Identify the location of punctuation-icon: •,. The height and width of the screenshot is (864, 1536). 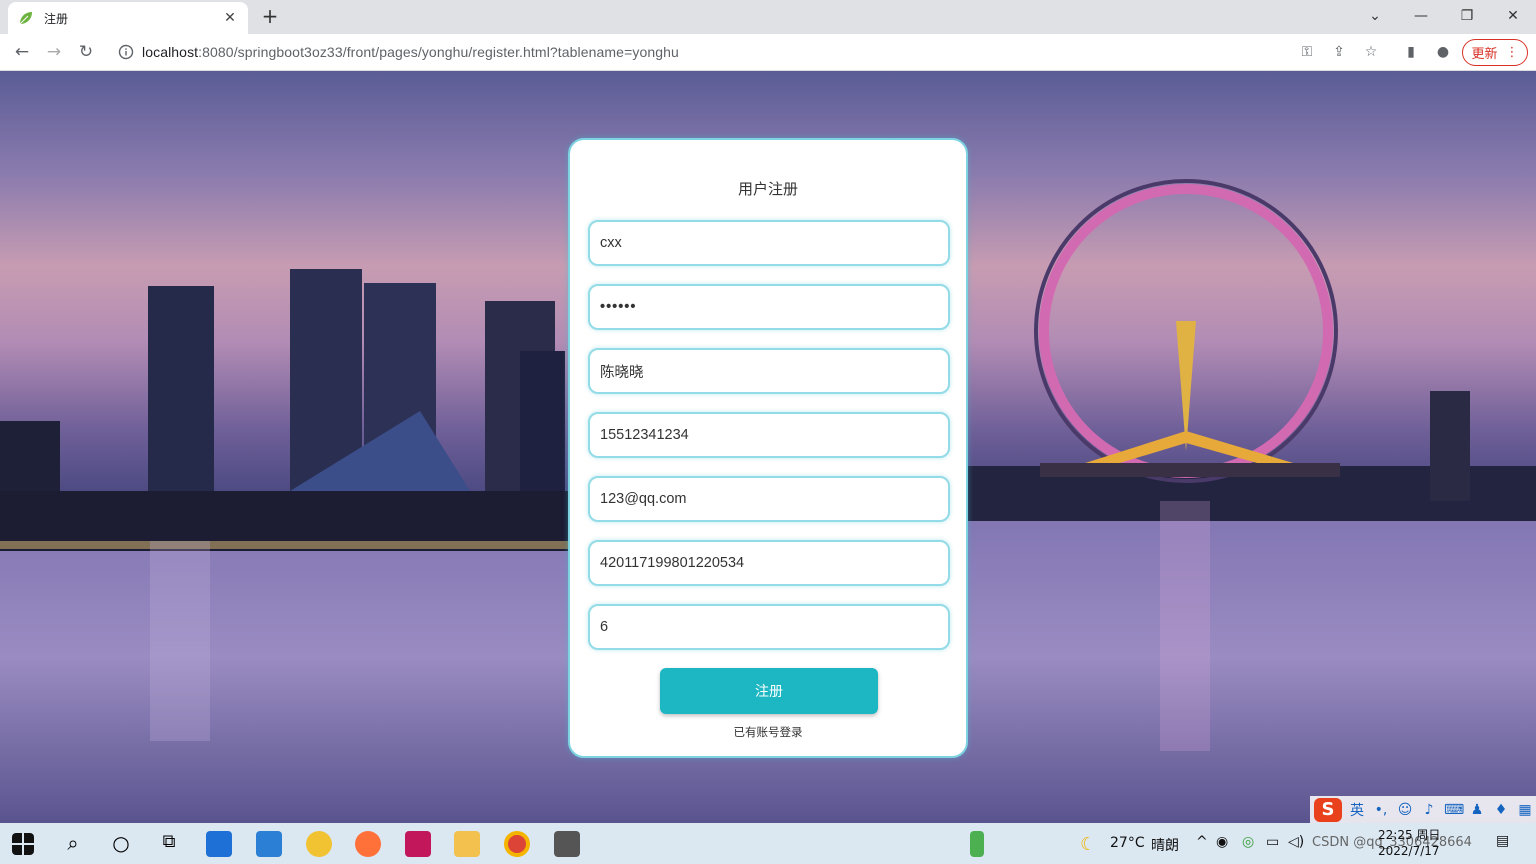
(1381, 810).